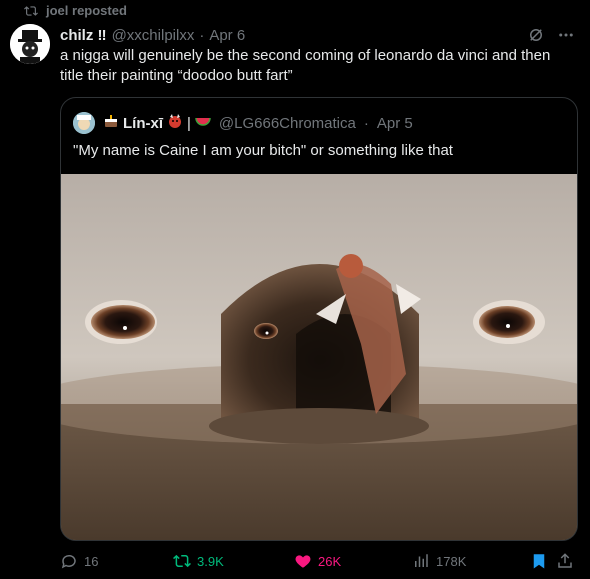 This screenshot has height=579, width=590. I want to click on reply-icon, so click(68, 561).